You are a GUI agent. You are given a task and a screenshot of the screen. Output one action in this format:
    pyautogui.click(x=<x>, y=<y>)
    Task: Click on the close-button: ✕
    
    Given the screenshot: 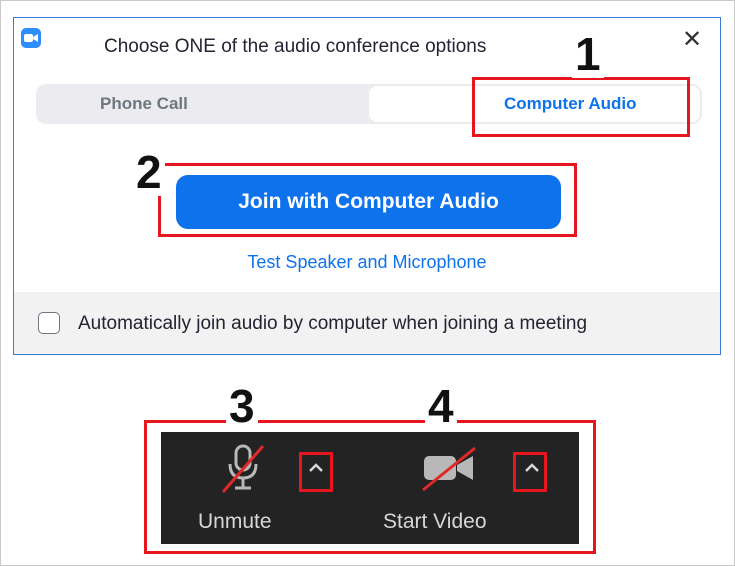 What is the action you would take?
    pyautogui.click(x=692, y=40)
    